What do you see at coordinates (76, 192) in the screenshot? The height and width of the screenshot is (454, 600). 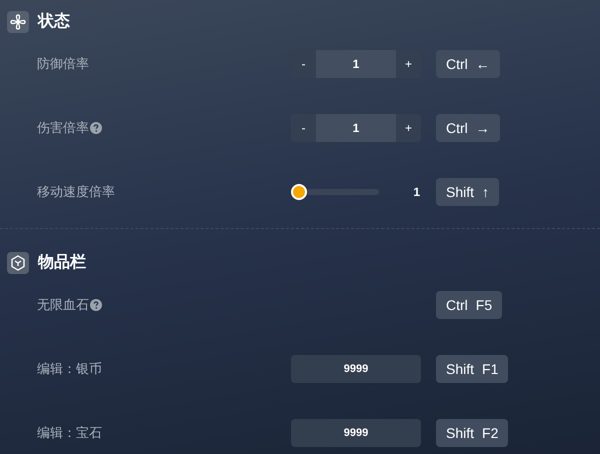 I see `setting-label: 移动速度倍率` at bounding box center [76, 192].